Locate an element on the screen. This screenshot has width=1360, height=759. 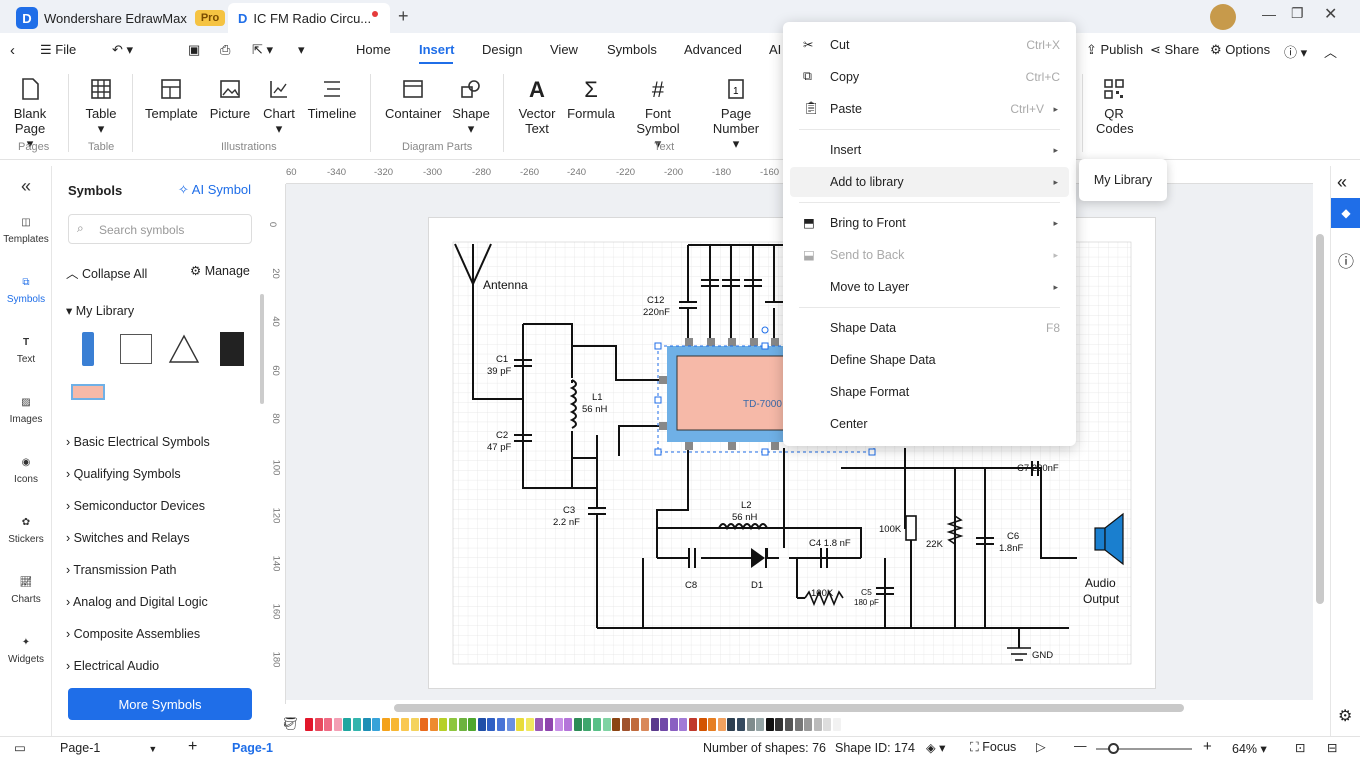
category-semiconductor: › Semiconductor Devices is located at coordinates (135, 506).